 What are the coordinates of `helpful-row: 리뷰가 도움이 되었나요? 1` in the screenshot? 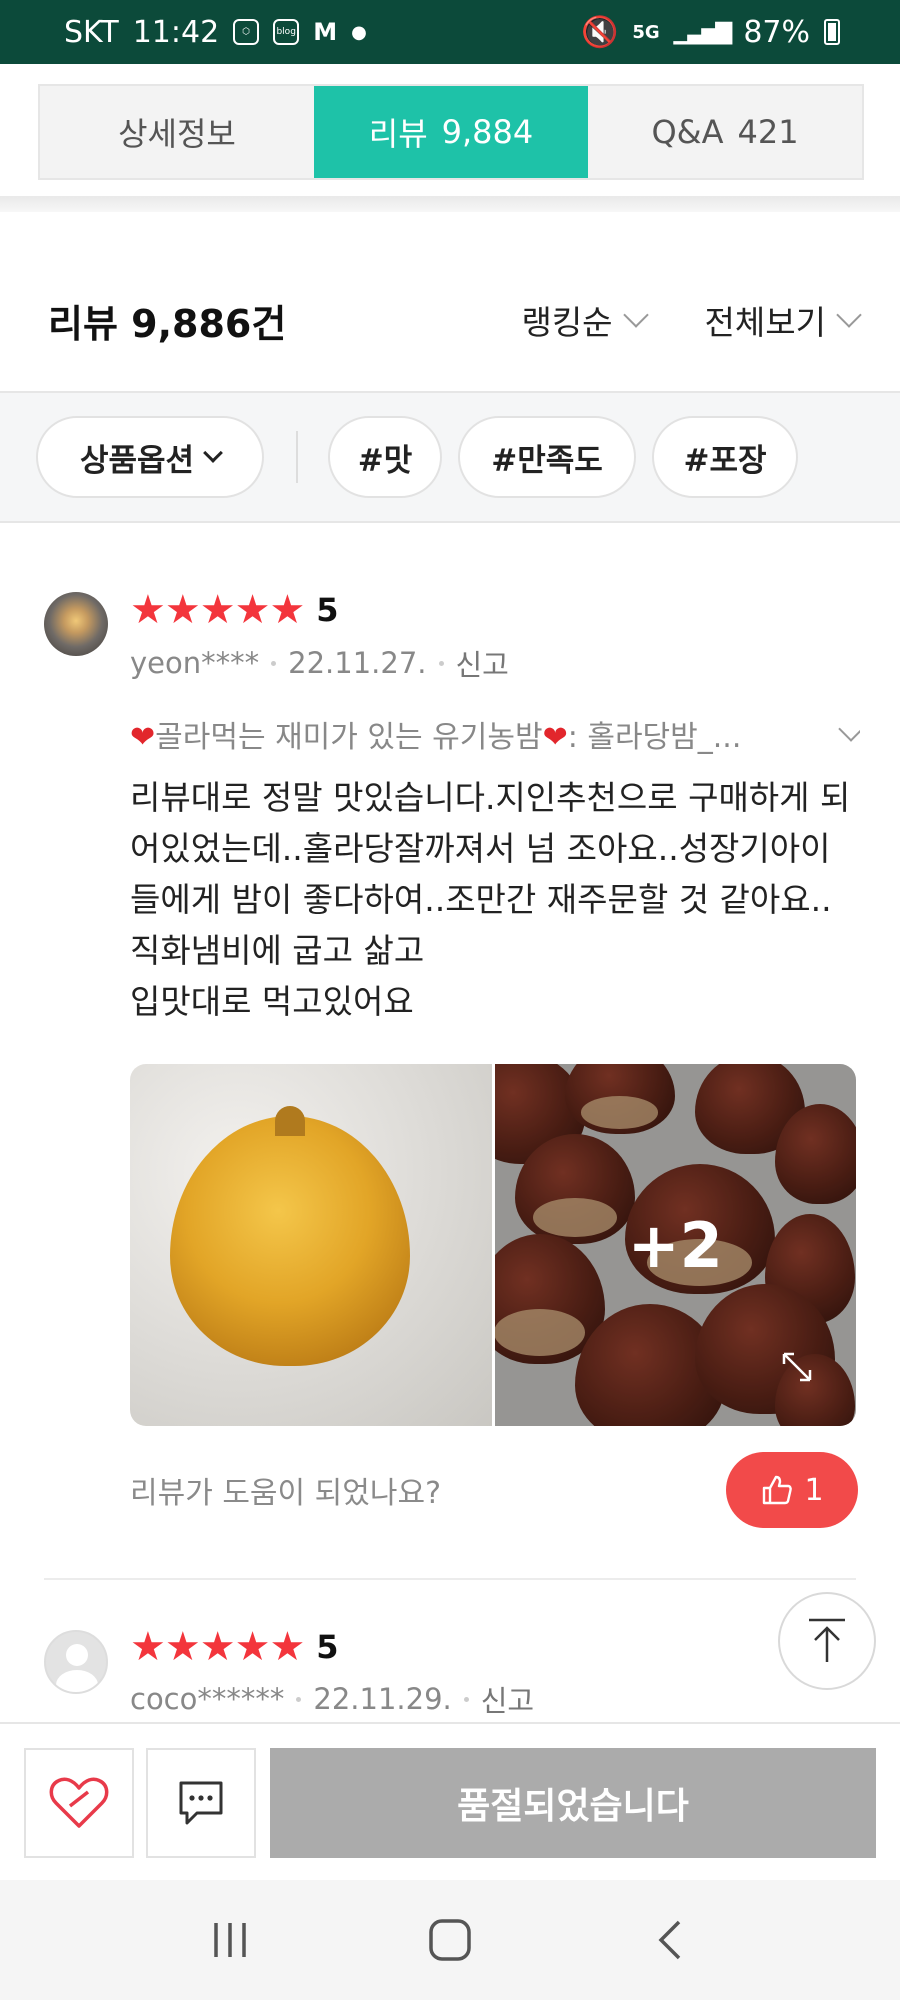 It's located at (494, 1490).